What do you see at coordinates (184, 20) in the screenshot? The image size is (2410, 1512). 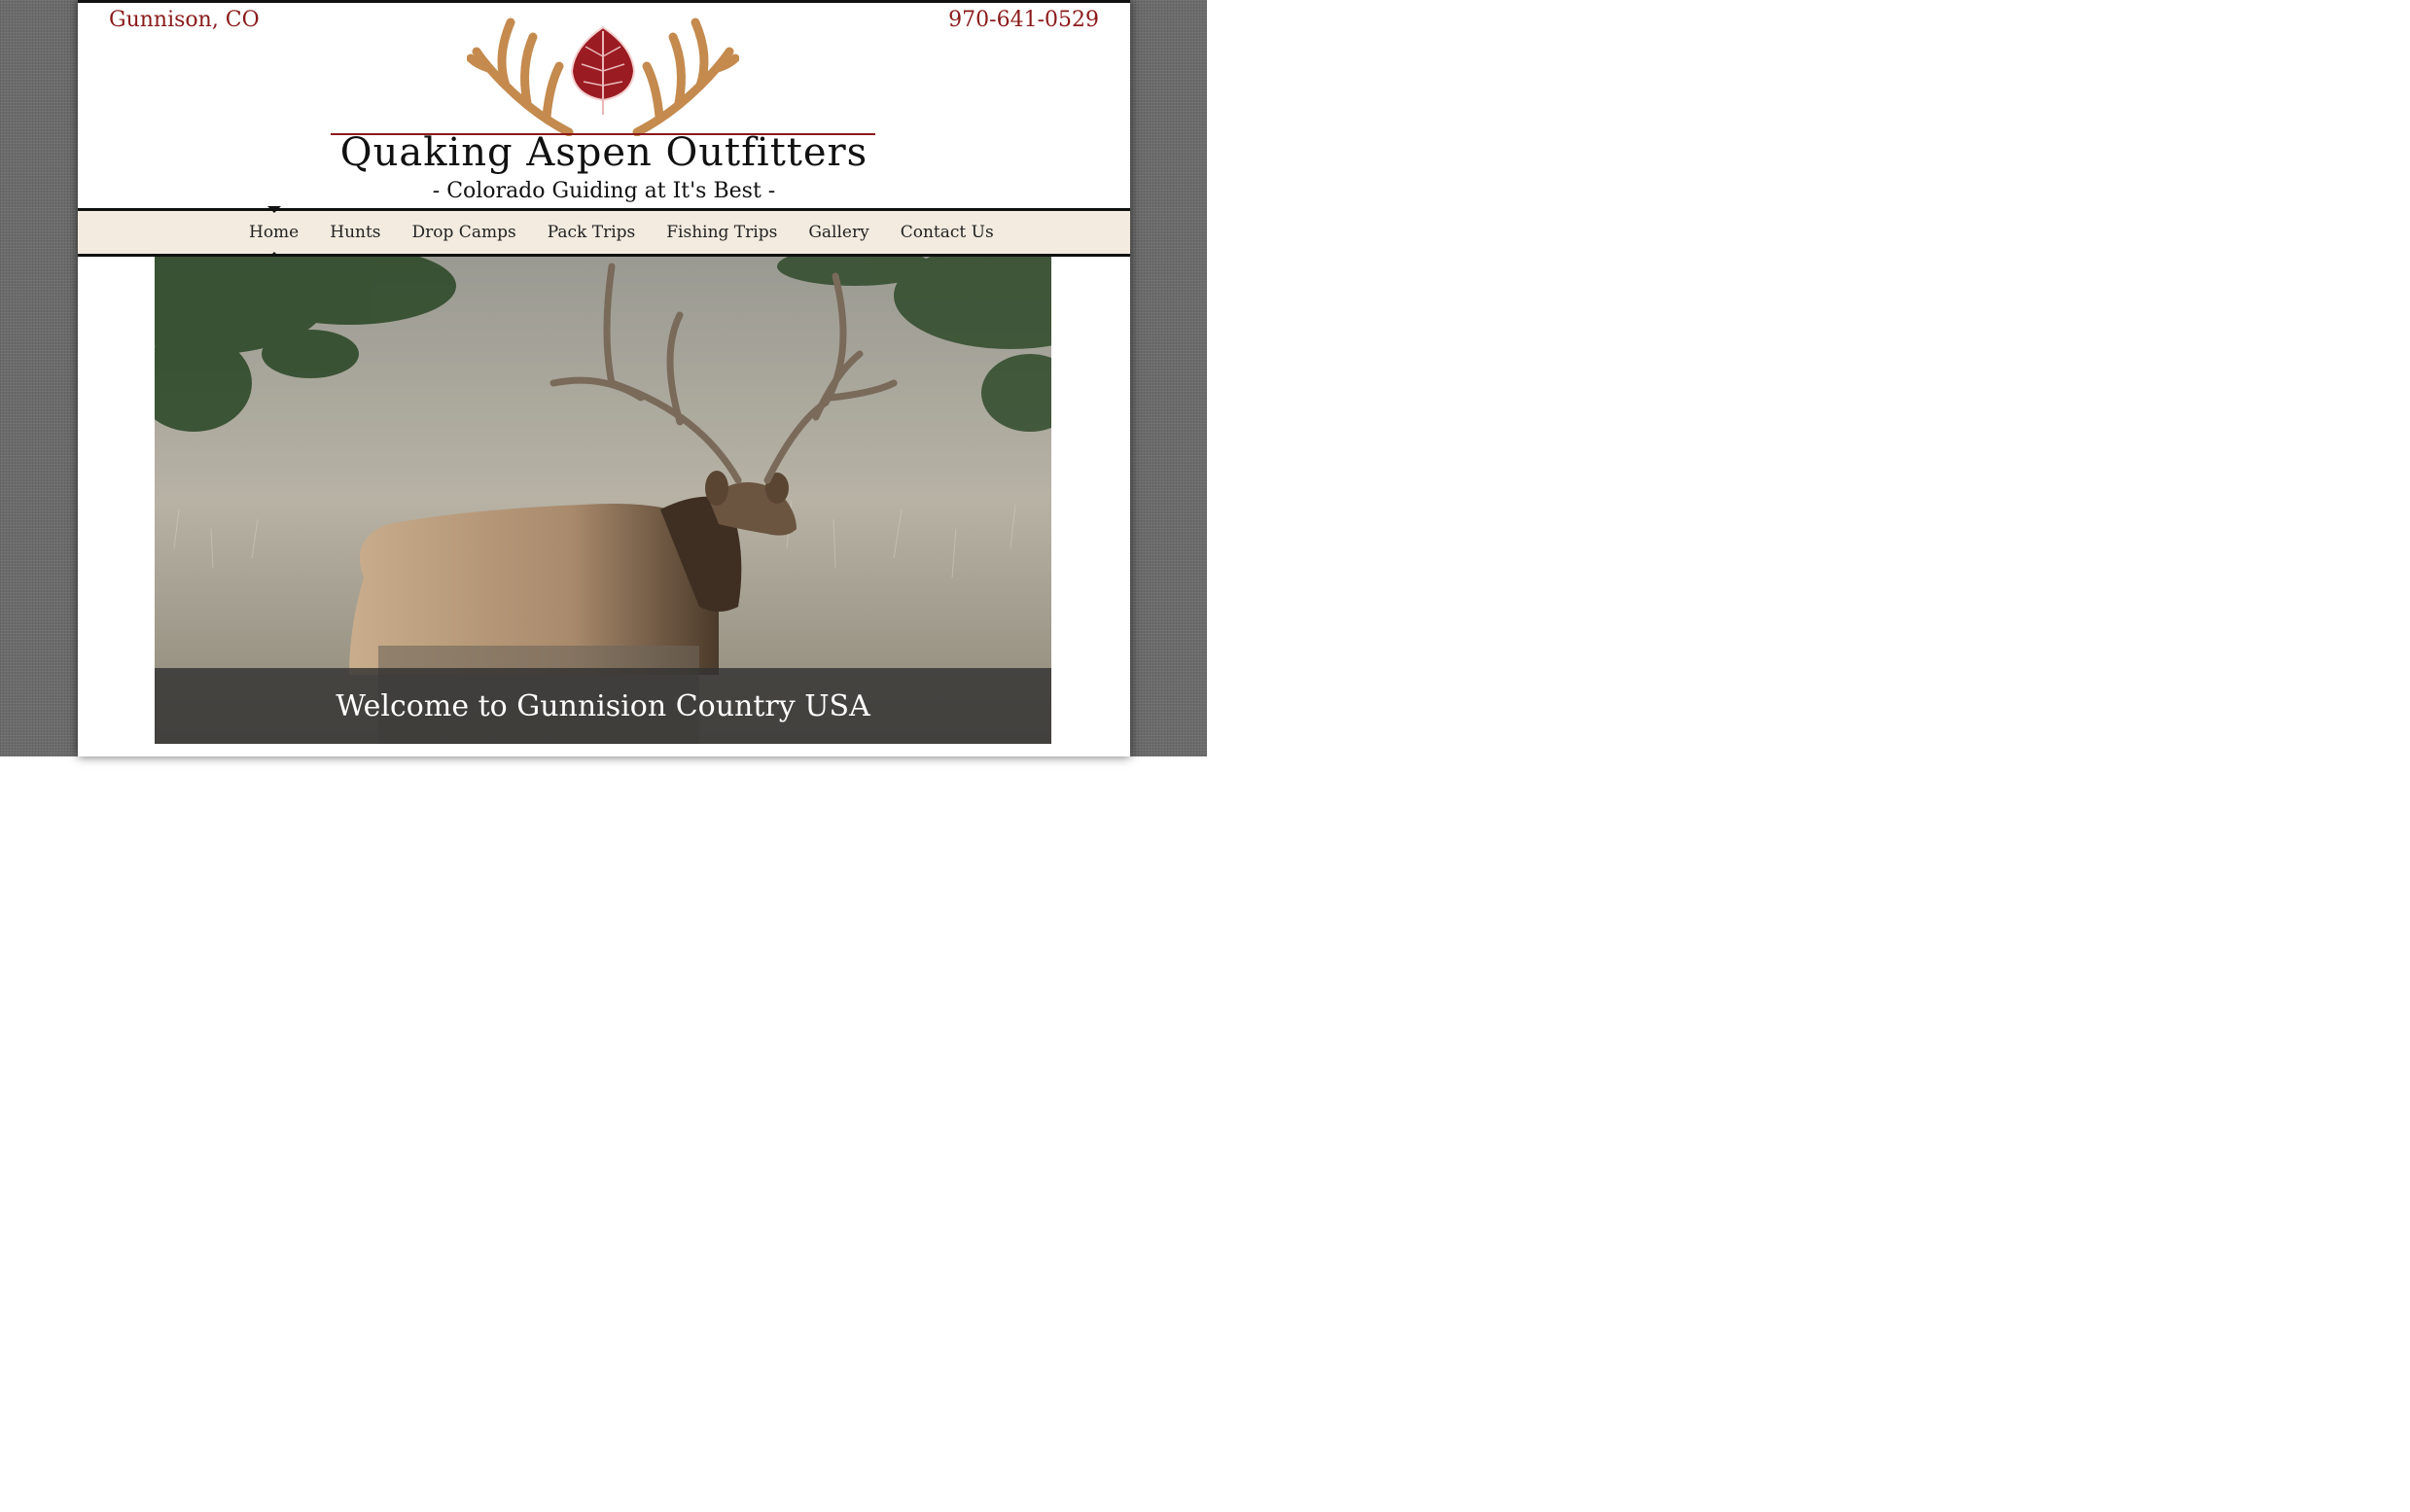 I see `location-text: Gunnison, CO` at bounding box center [184, 20].